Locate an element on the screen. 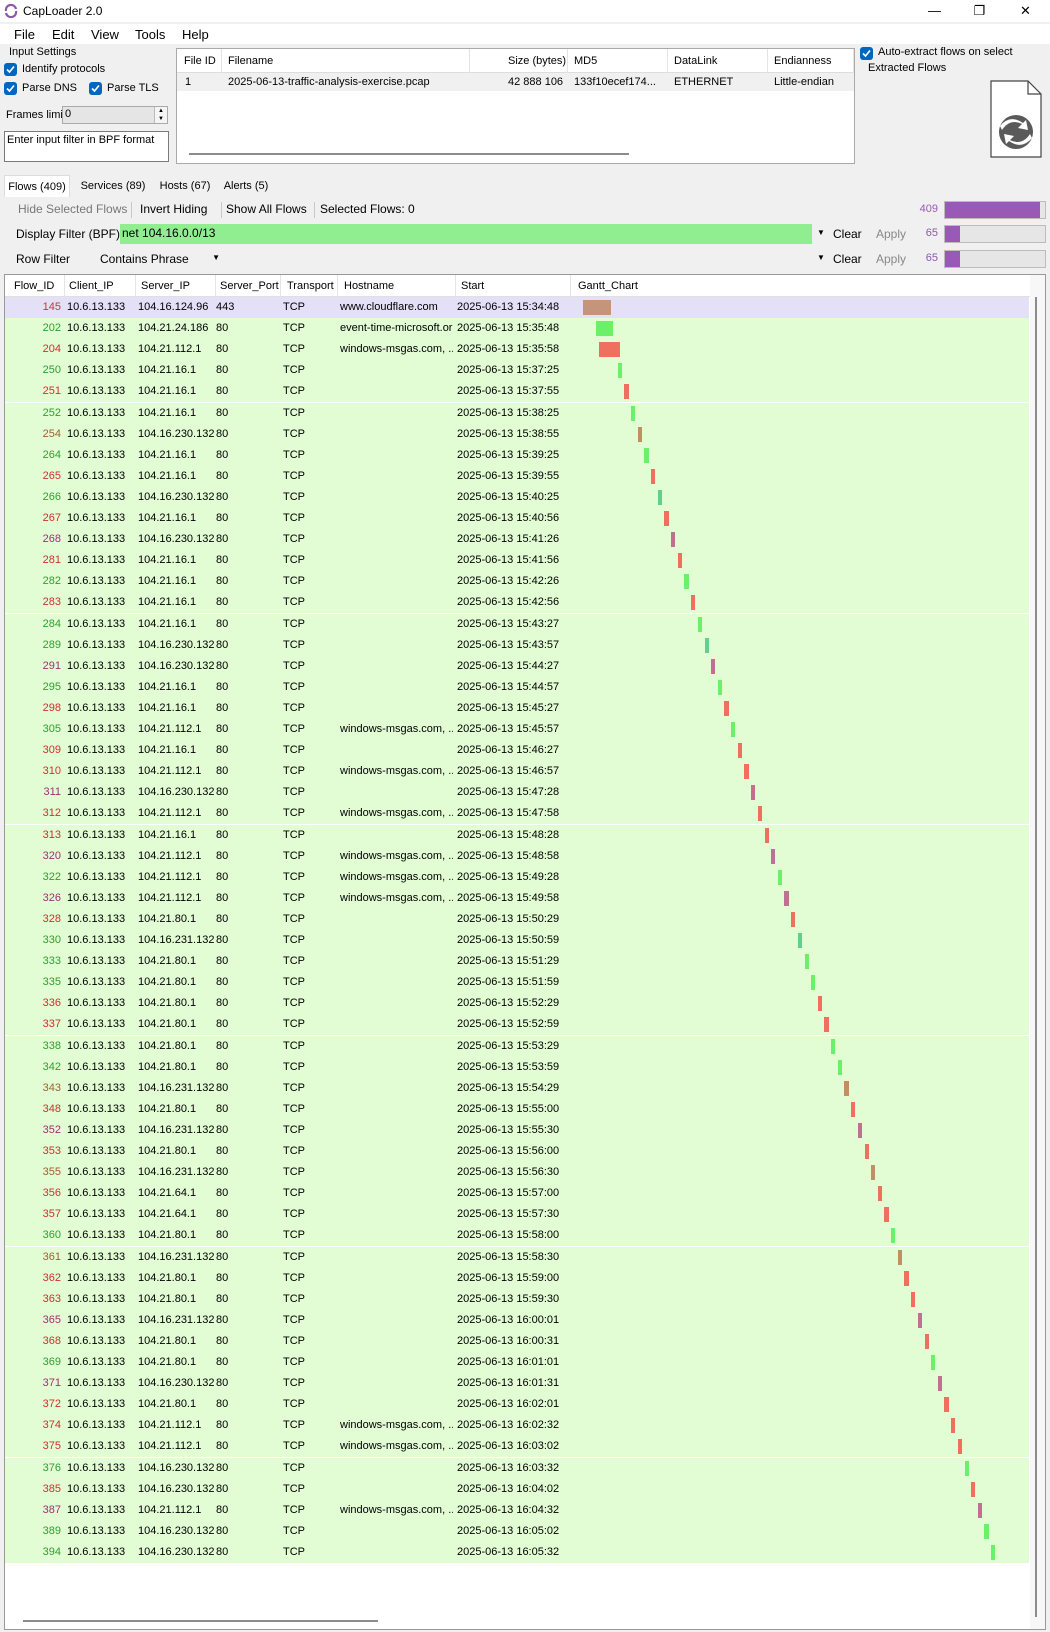  display-filter-input: net 104.16.0.0/13 is located at coordinates (466, 234).